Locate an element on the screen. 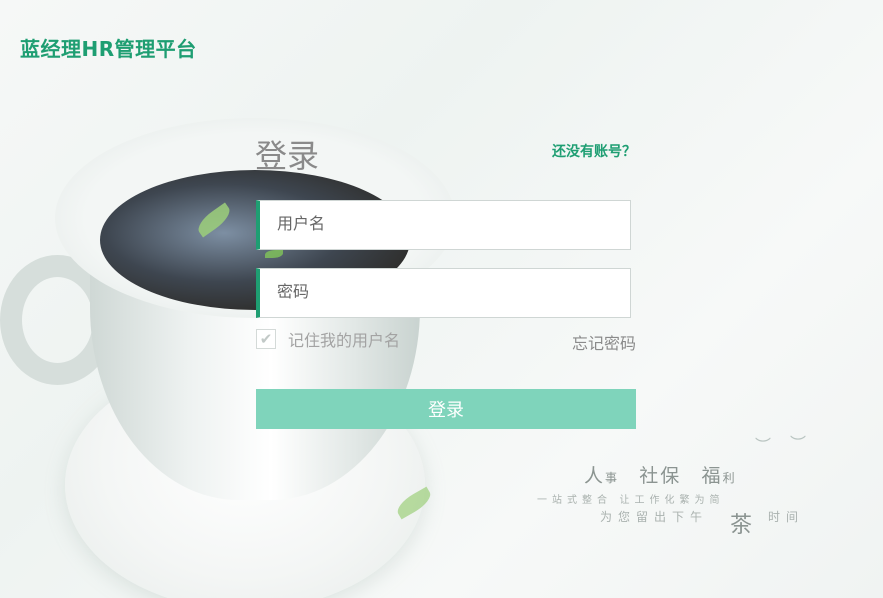  login-button: 登录 is located at coordinates (446, 409).